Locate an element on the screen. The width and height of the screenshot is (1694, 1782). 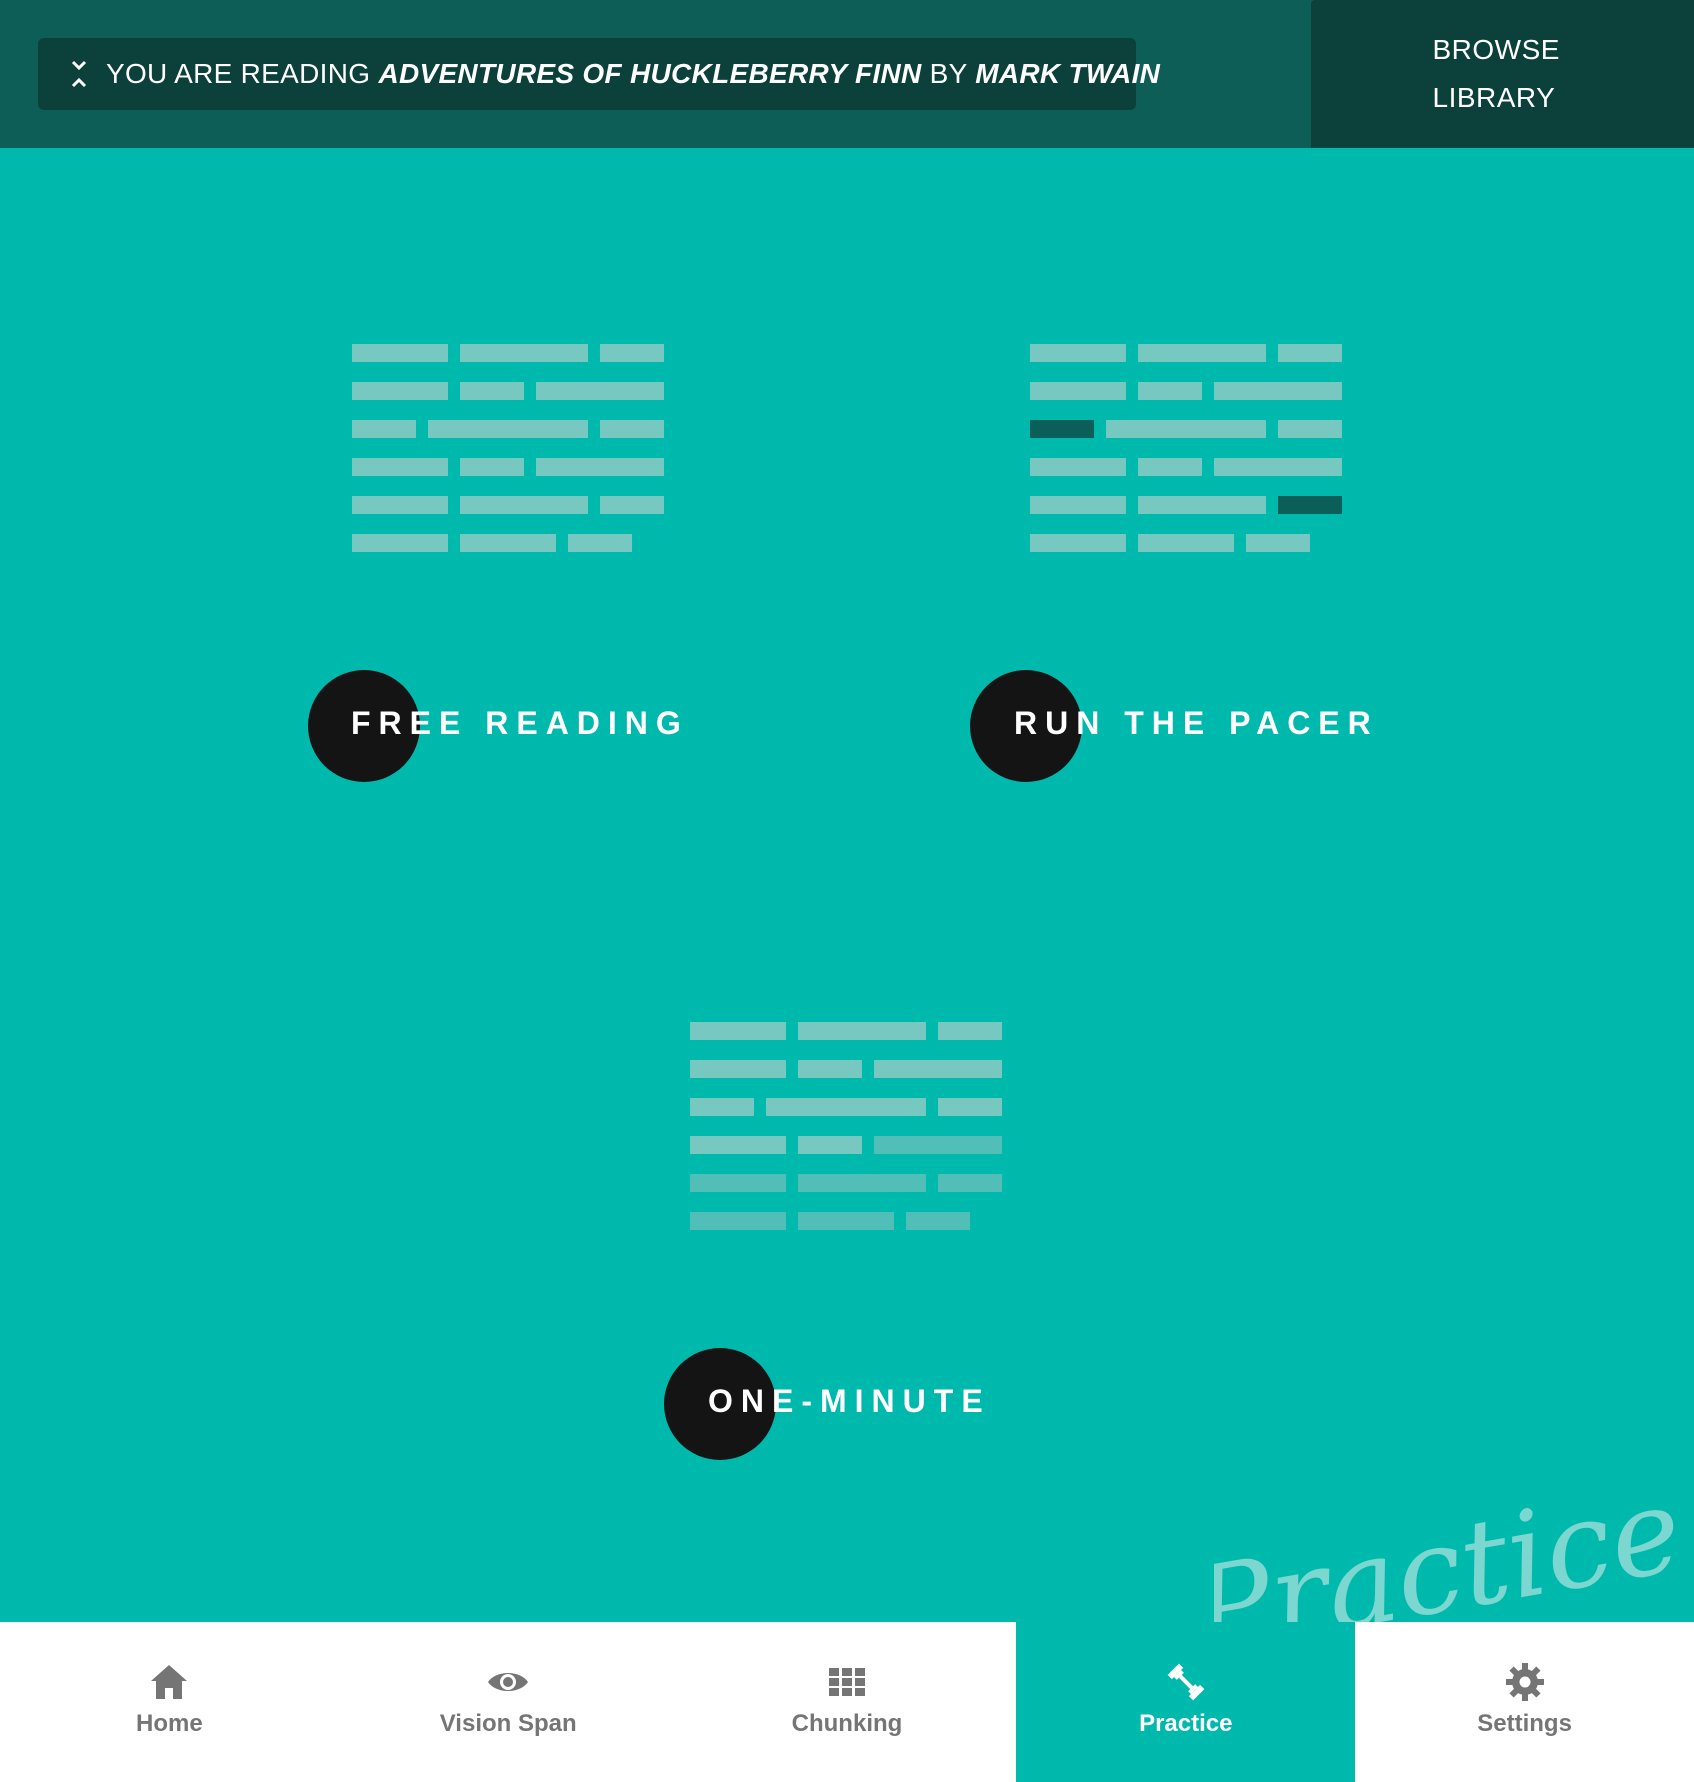
browse-library-button: BROWSE LIBRARY is located at coordinates (1502, 74).